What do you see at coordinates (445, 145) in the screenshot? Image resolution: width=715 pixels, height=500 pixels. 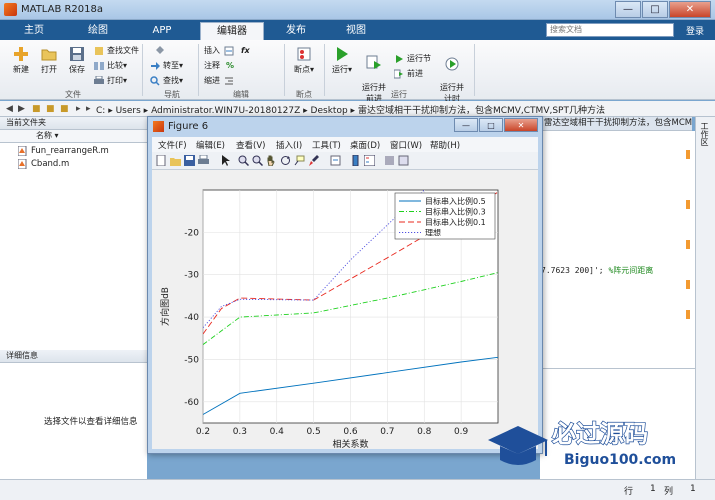 I see `menu-help: 帮助(H)` at bounding box center [445, 145].